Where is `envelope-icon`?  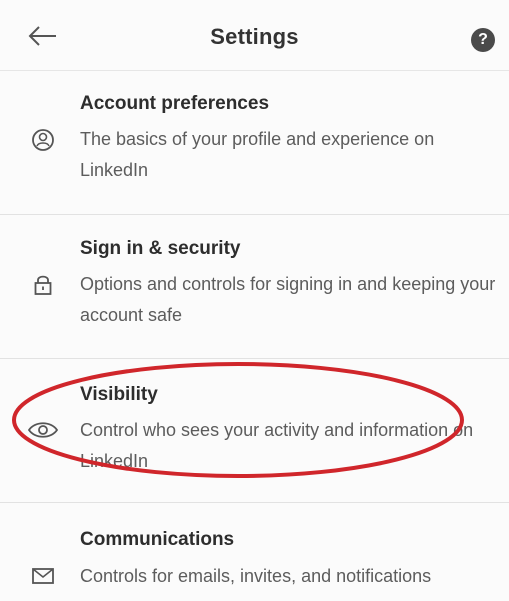 envelope-icon is located at coordinates (43, 576).